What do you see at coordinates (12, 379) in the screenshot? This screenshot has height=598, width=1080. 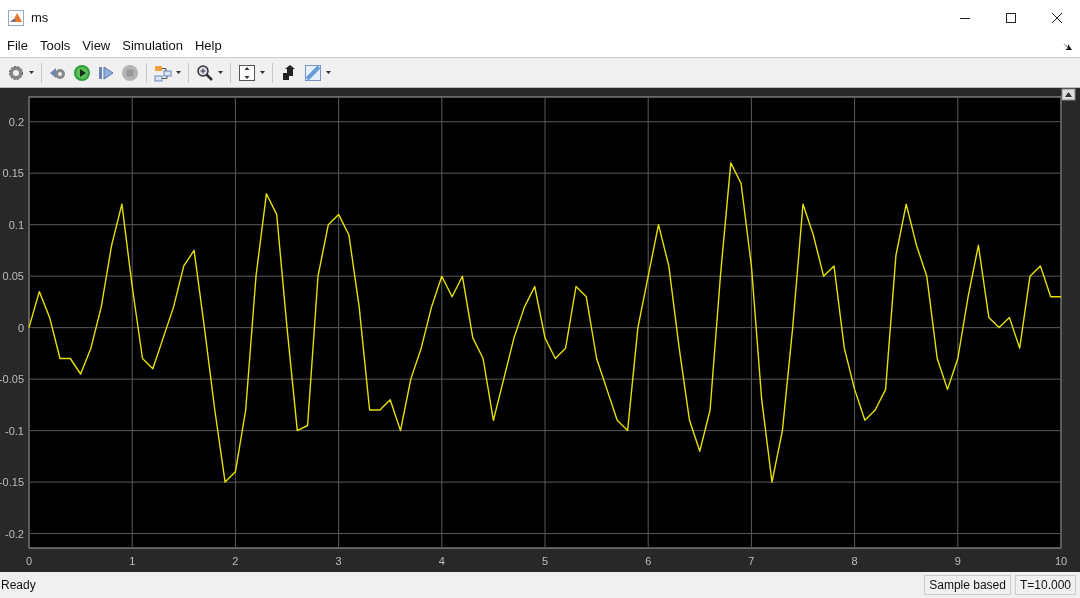 I see `axis-tick-label: -0.05` at bounding box center [12, 379].